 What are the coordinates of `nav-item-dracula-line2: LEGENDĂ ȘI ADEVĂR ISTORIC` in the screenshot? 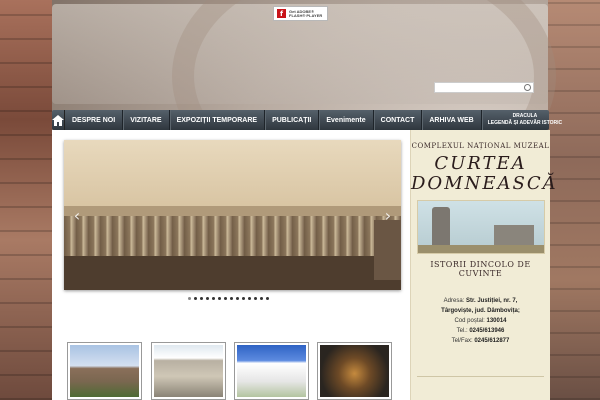 It's located at (525, 123).